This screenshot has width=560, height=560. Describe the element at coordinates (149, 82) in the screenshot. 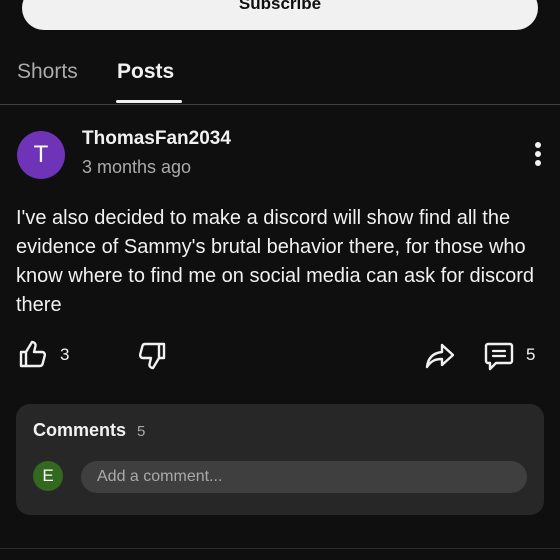

I see `tab-posts: Posts` at that location.